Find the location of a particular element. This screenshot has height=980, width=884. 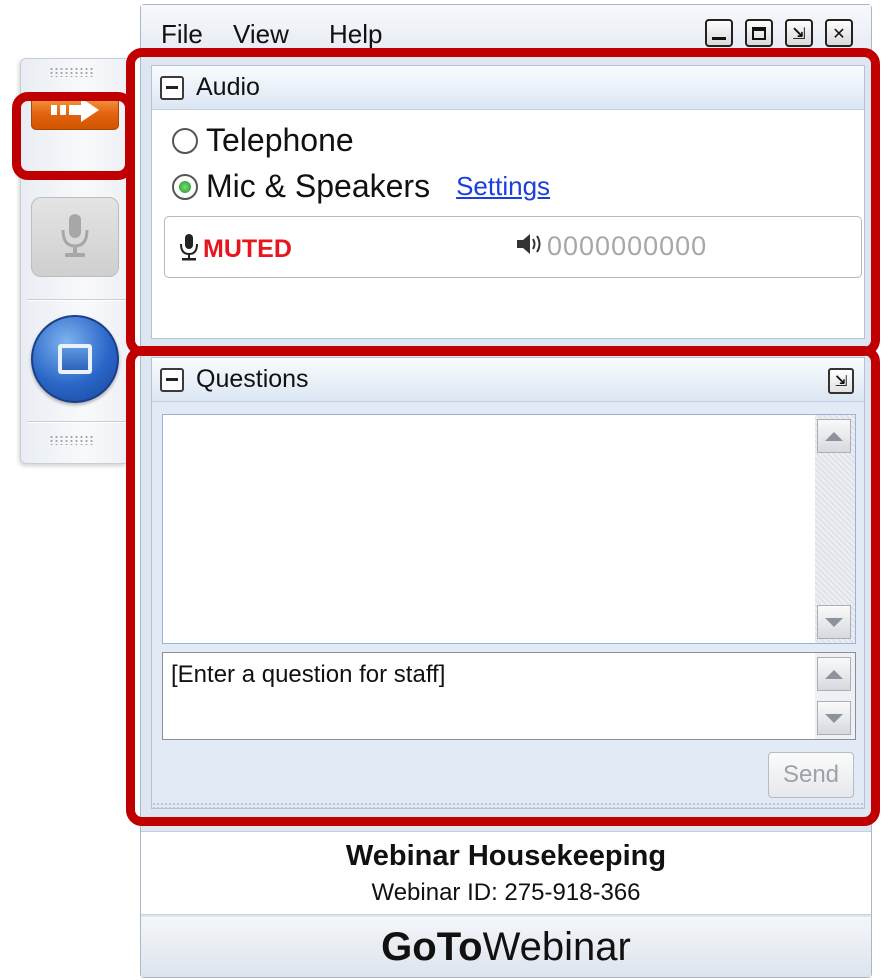

gotowebinar-logo: GoToWebinar is located at coordinates (506, 947).